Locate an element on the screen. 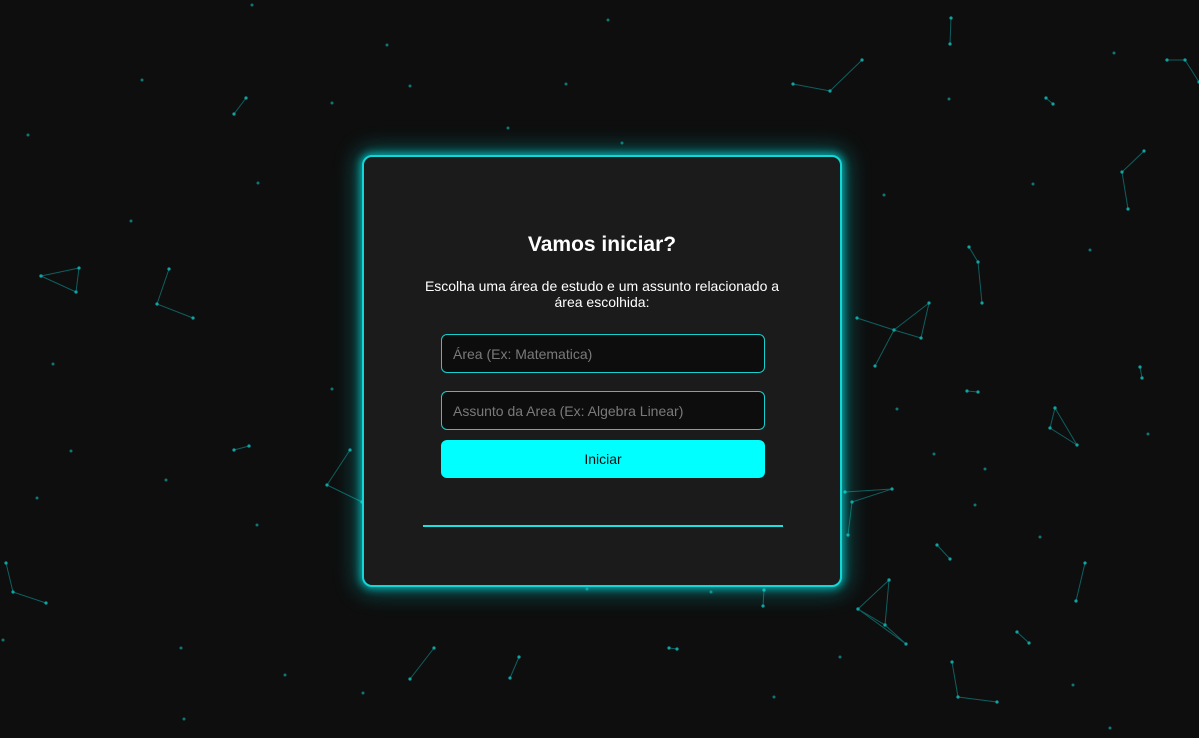  subject-input is located at coordinates (603, 410).